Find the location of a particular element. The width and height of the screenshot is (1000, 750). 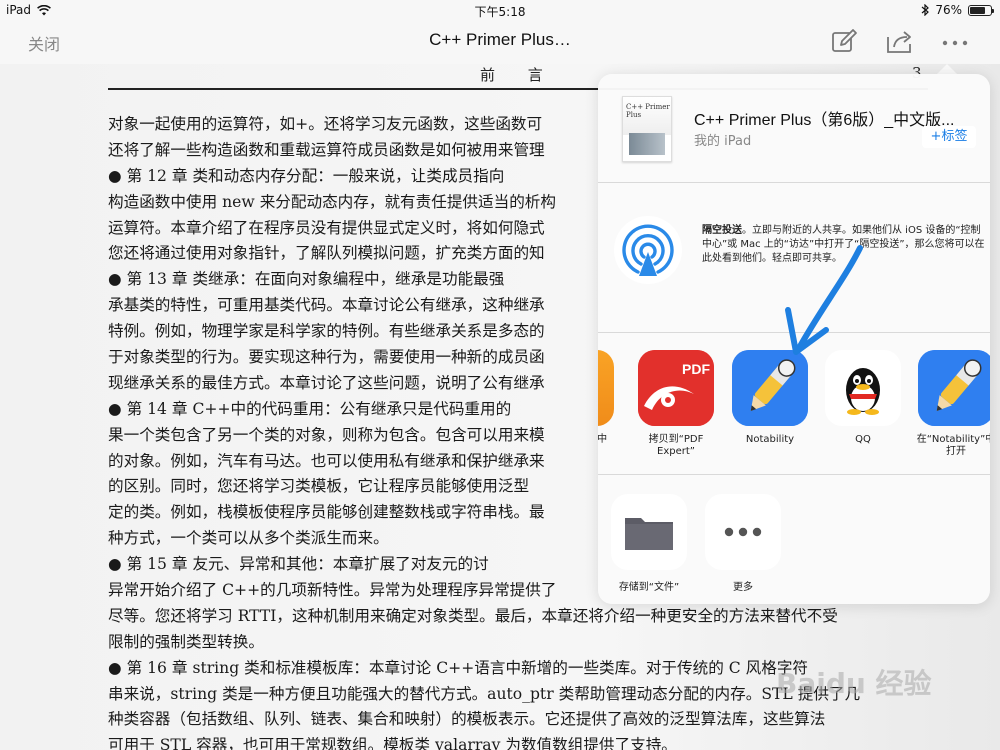

action-label: 存储到“文件” is located at coordinates (649, 587).